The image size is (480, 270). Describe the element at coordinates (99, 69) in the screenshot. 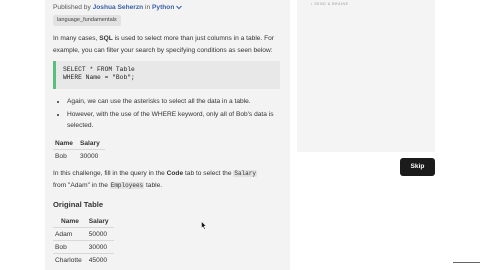

I see `code-line-1: SELECT * FROM Table` at that location.